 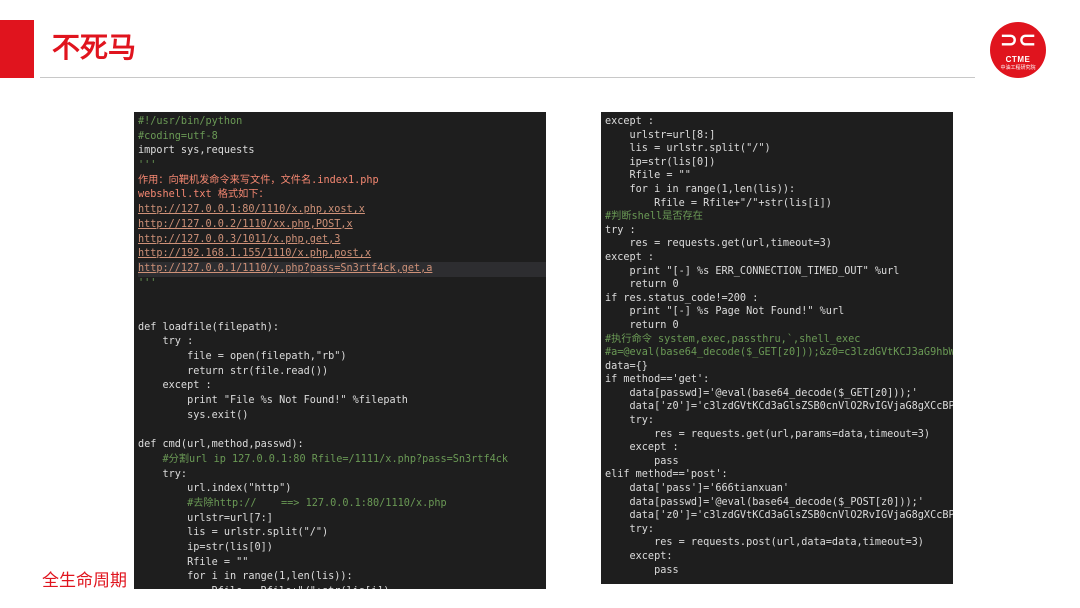 What do you see at coordinates (178, 136) in the screenshot?
I see `code-line: #coding=utf-8` at bounding box center [178, 136].